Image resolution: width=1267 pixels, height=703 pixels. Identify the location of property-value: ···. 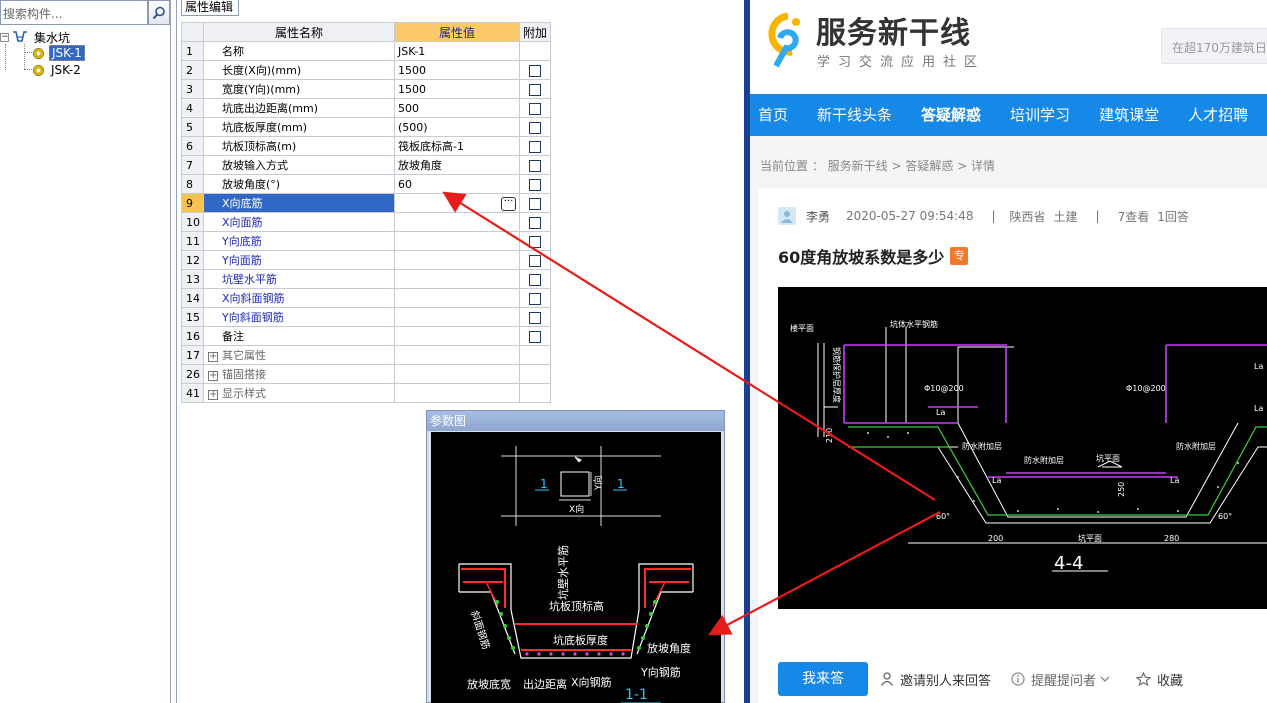
(457, 203).